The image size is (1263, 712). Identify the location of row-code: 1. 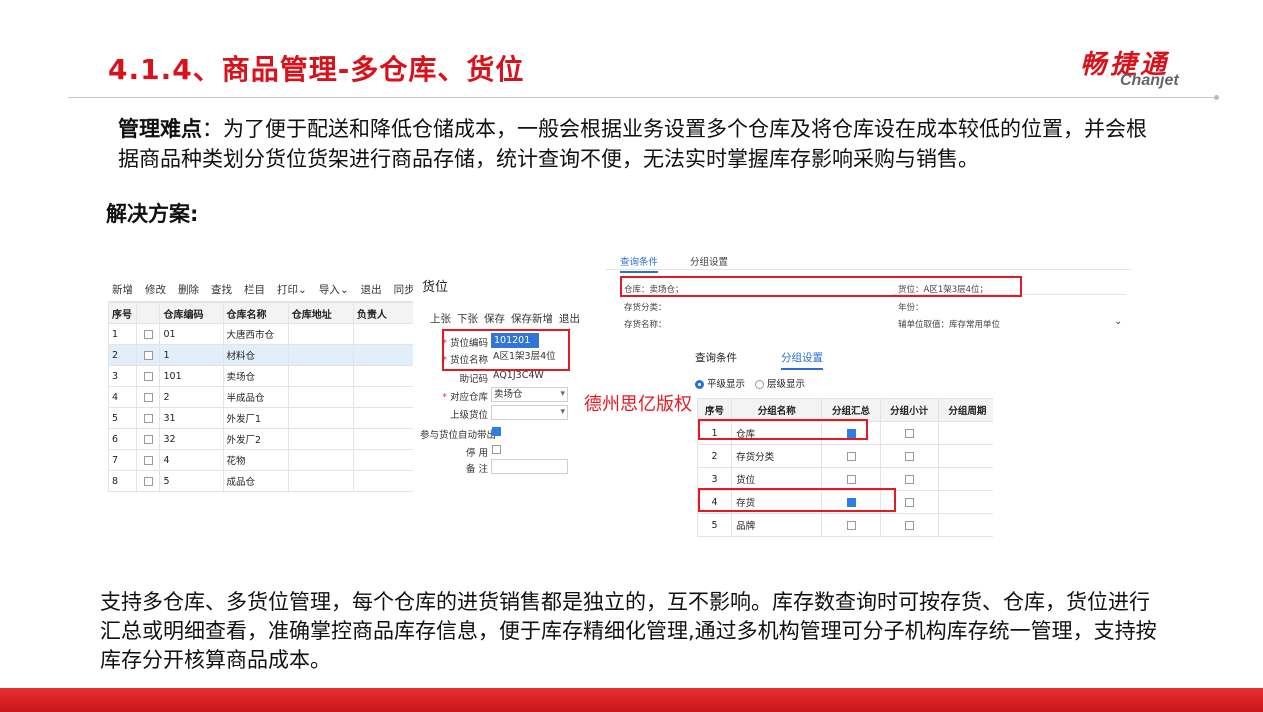
(191, 355).